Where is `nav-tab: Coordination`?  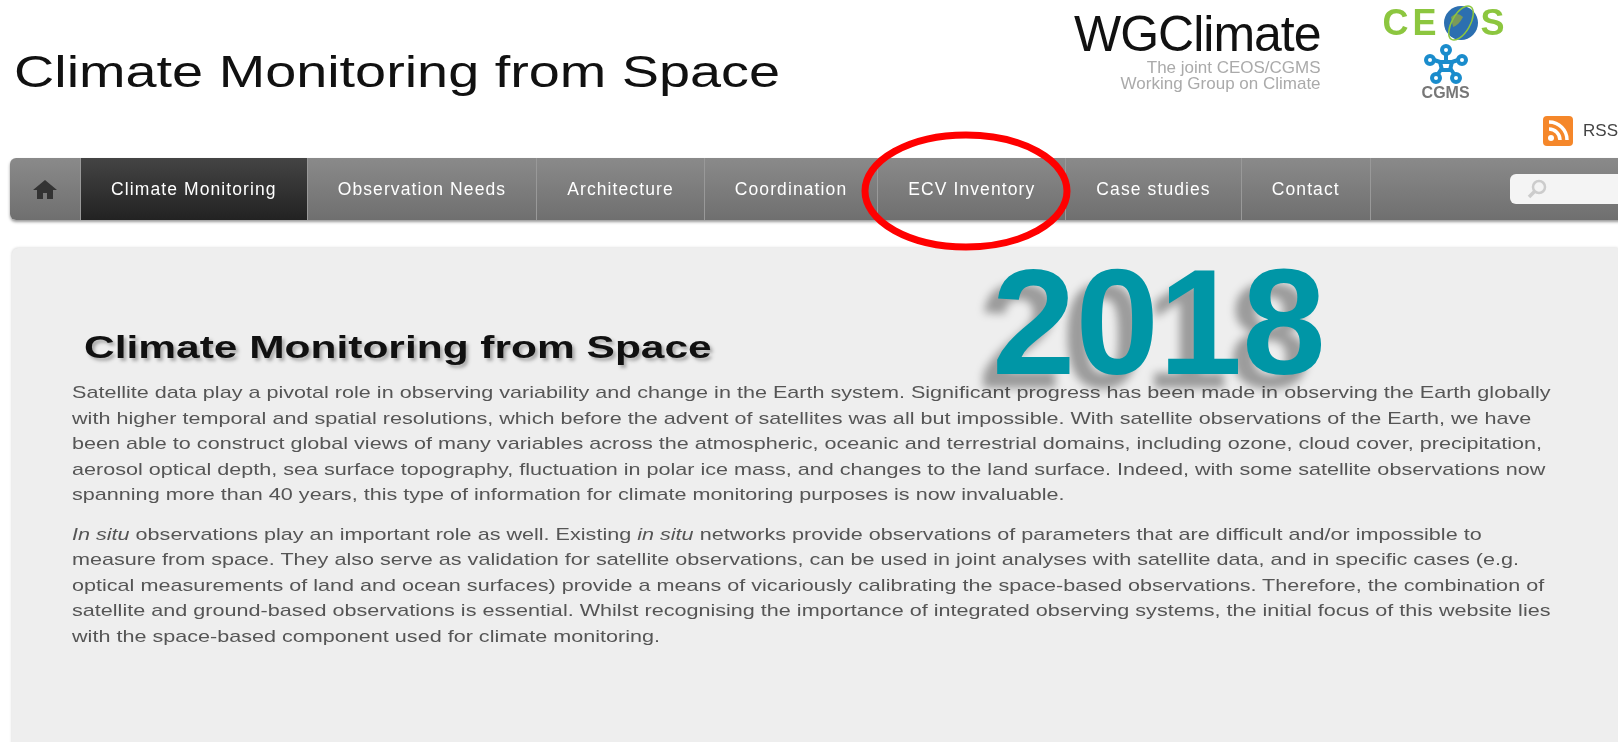 nav-tab: Coordination is located at coordinates (791, 189).